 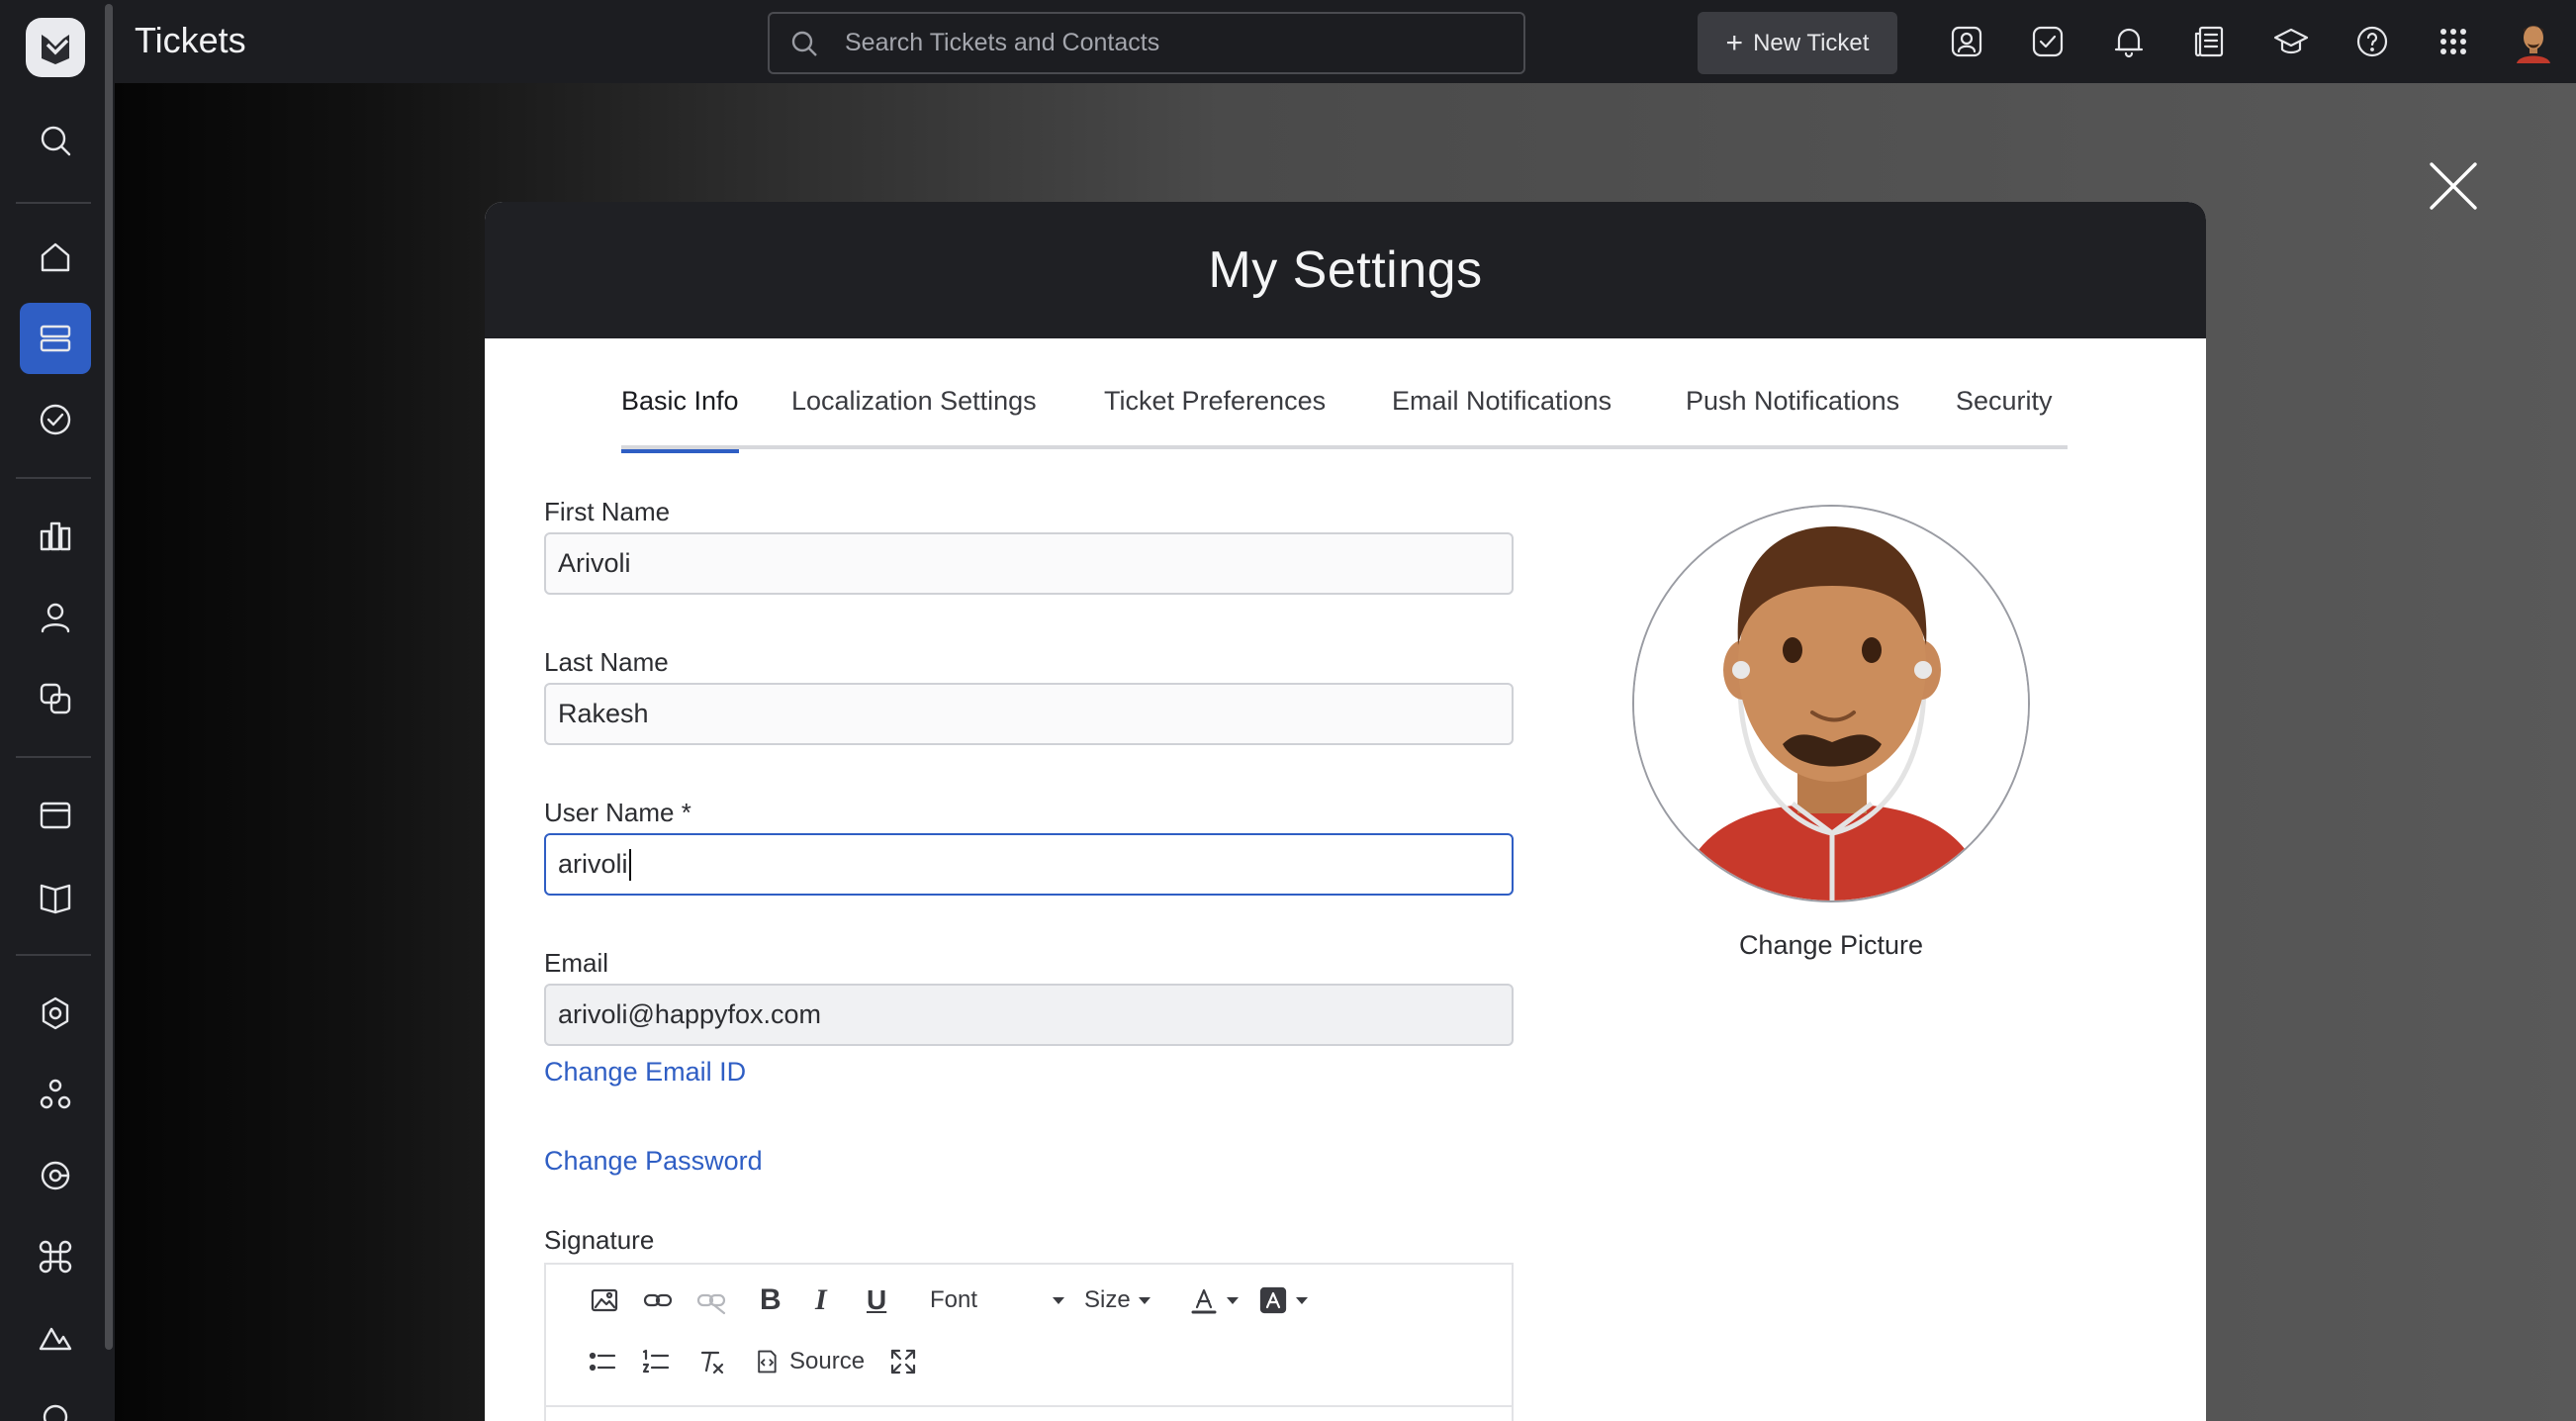 What do you see at coordinates (903, 1362) in the screenshot?
I see `maximize-icon` at bounding box center [903, 1362].